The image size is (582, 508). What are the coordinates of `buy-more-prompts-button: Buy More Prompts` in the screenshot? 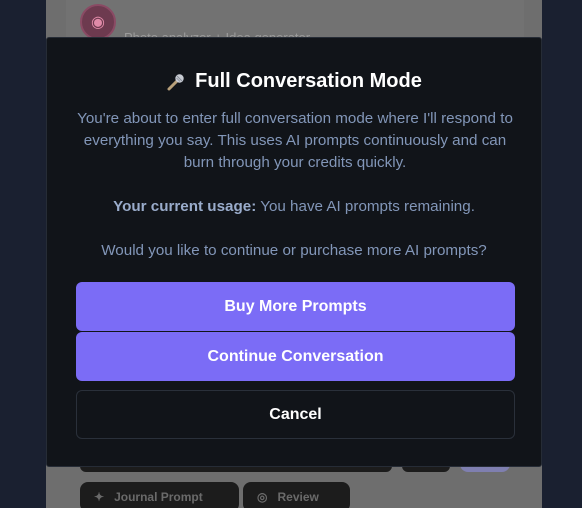 It's located at (295, 306).